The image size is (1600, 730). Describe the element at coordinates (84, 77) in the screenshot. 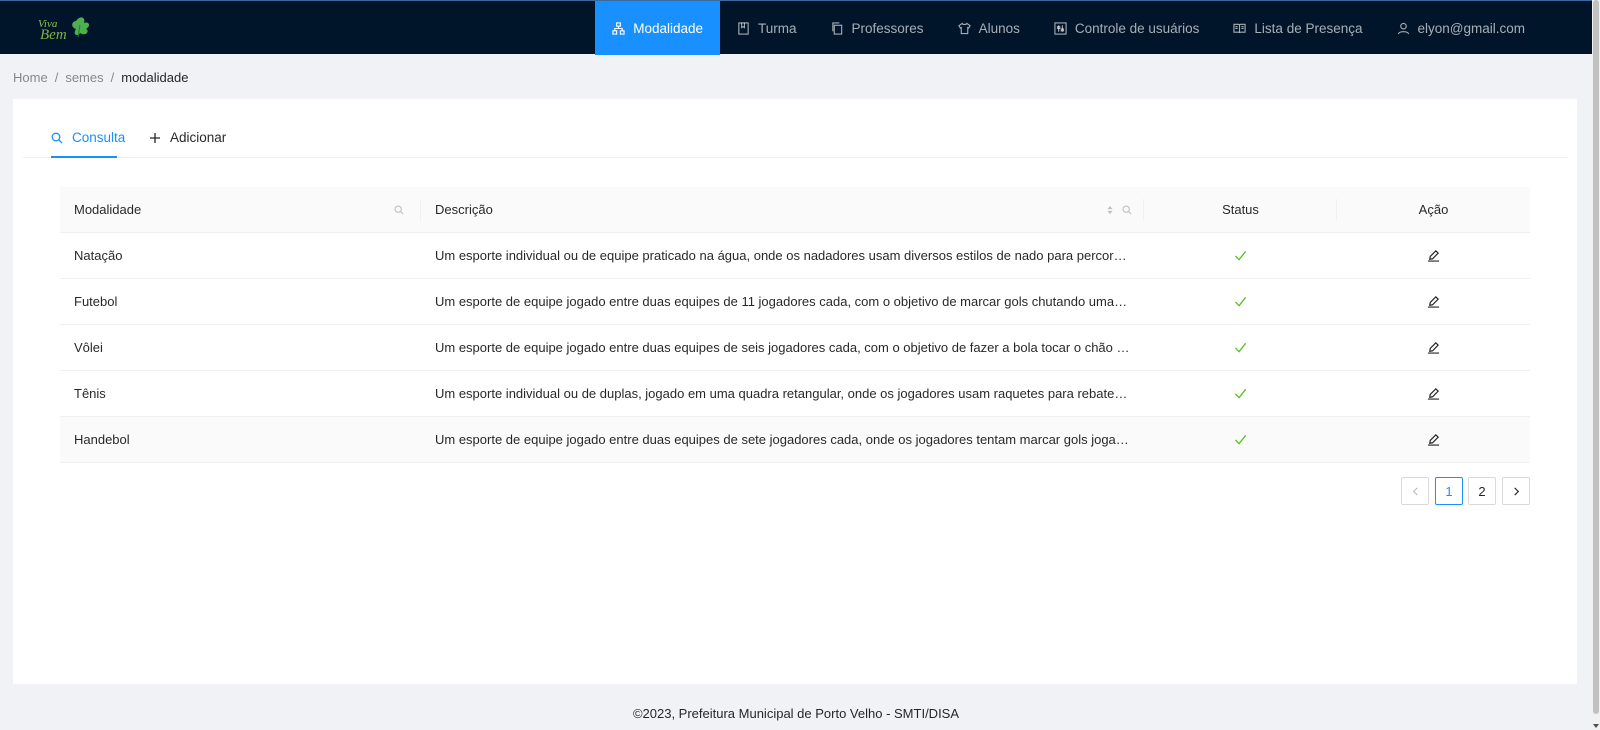

I see `breadcrumb-semes: semes` at that location.